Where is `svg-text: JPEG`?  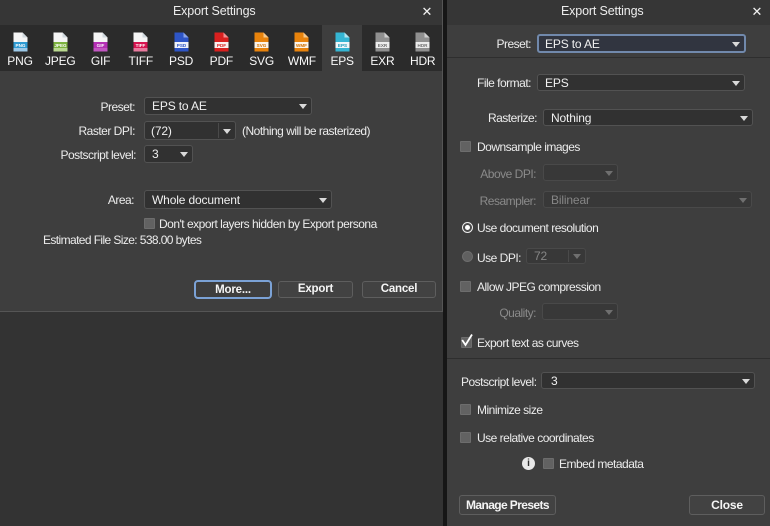
svg-text: JPEG is located at coordinates (60, 45).